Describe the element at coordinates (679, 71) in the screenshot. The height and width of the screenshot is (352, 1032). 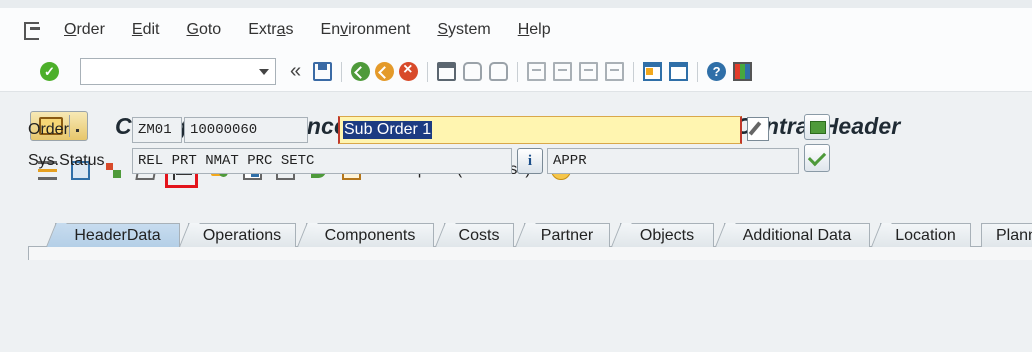
I see `shortcut-icon` at that location.